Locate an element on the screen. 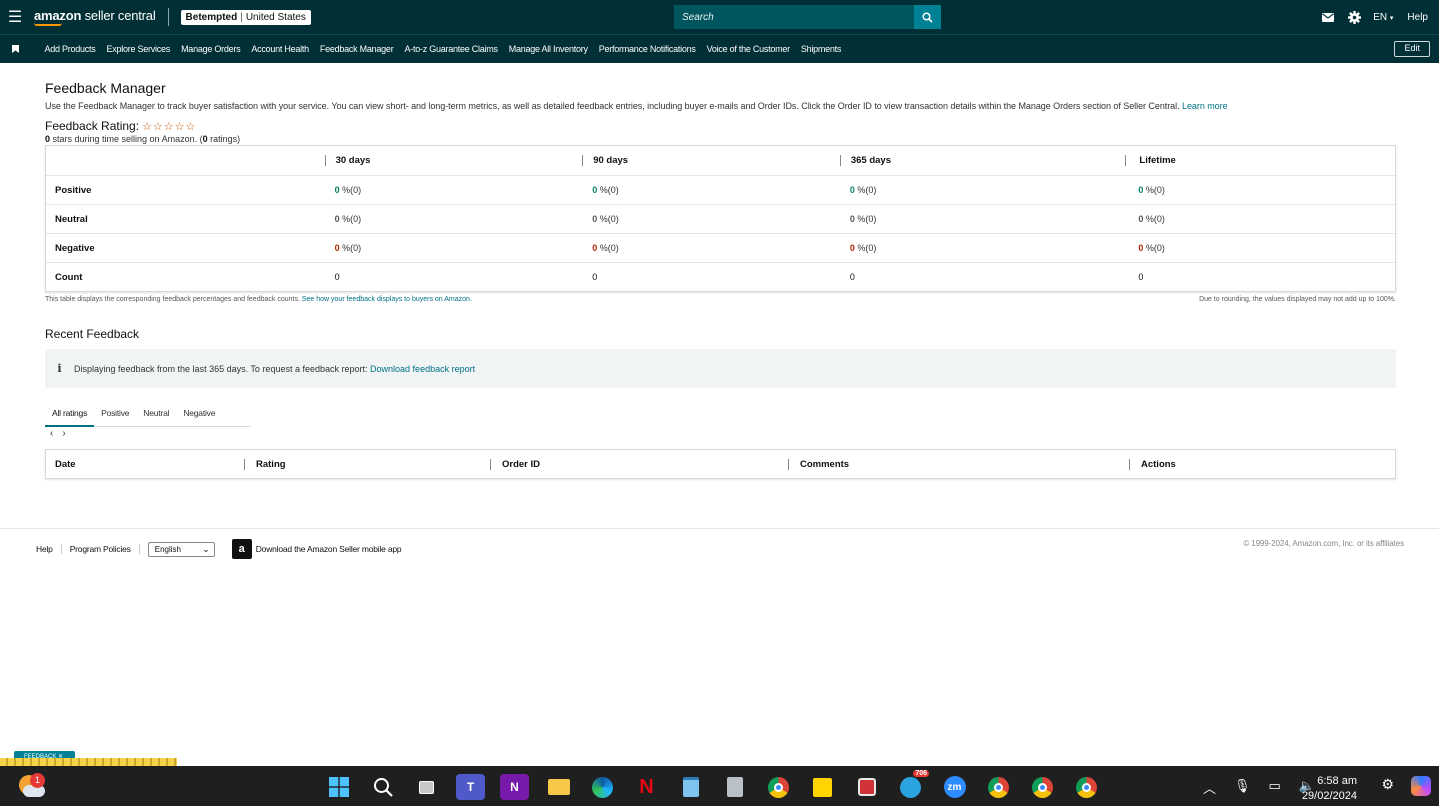 The image size is (1439, 806). store-switcher: Betempted | United States is located at coordinates (245, 17).